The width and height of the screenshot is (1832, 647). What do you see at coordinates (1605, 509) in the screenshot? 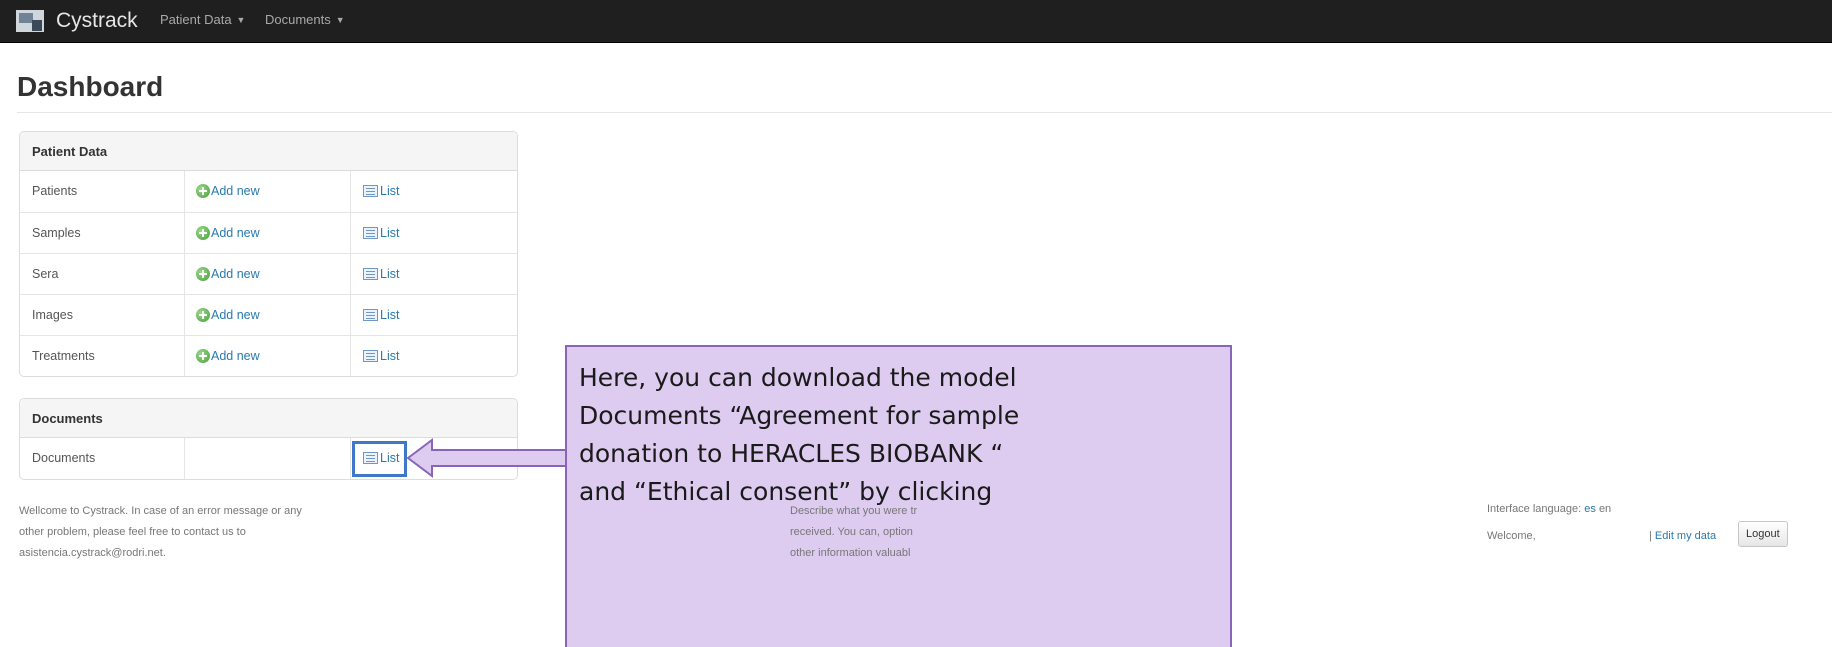
I see `language-en-current: en` at bounding box center [1605, 509].